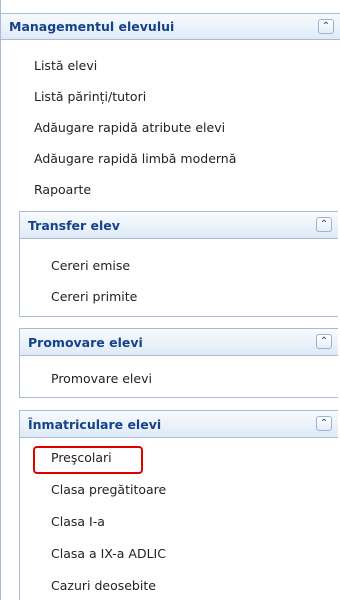  I want to click on menu-item-cereri-primite: Cereri primite, so click(94, 296).